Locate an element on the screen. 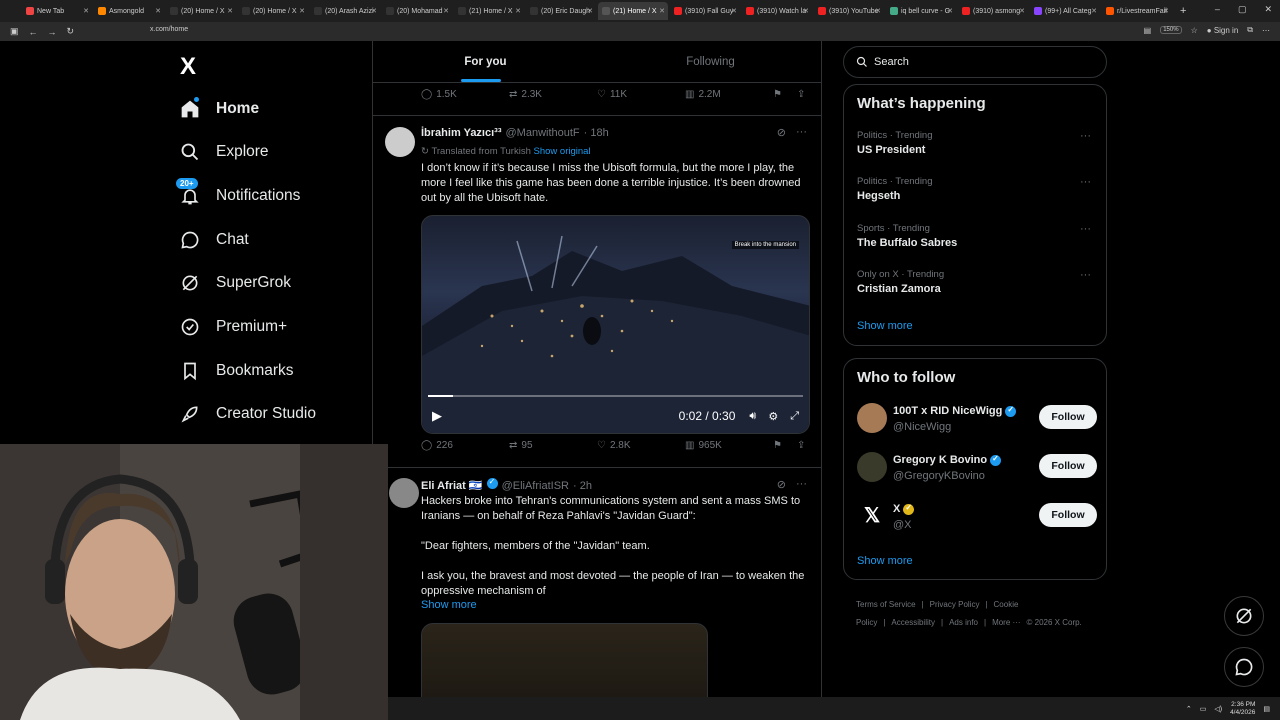  browser-tab: (20) Arash Azizi ✕ is located at coordinates (345, 11).